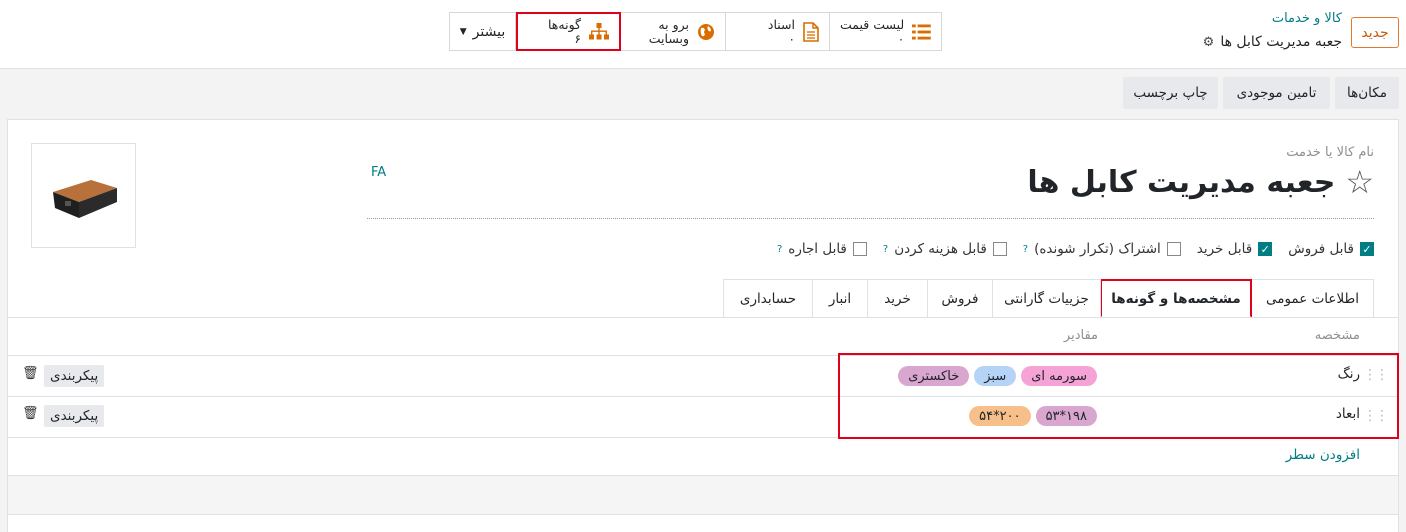 This screenshot has width=1406, height=532. I want to click on list-icon, so click(921, 31).